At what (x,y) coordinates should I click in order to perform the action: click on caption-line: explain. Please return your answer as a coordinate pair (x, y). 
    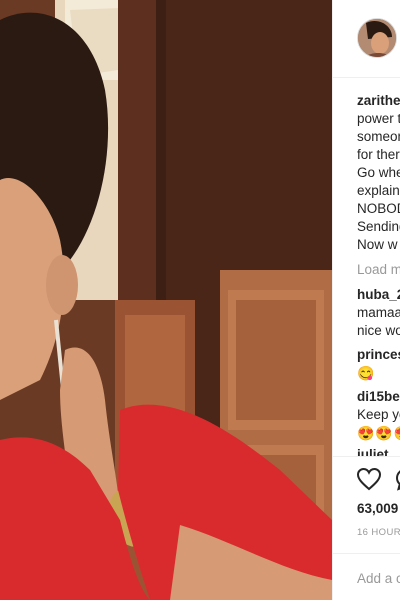
    Looking at the image, I should click on (378, 190).